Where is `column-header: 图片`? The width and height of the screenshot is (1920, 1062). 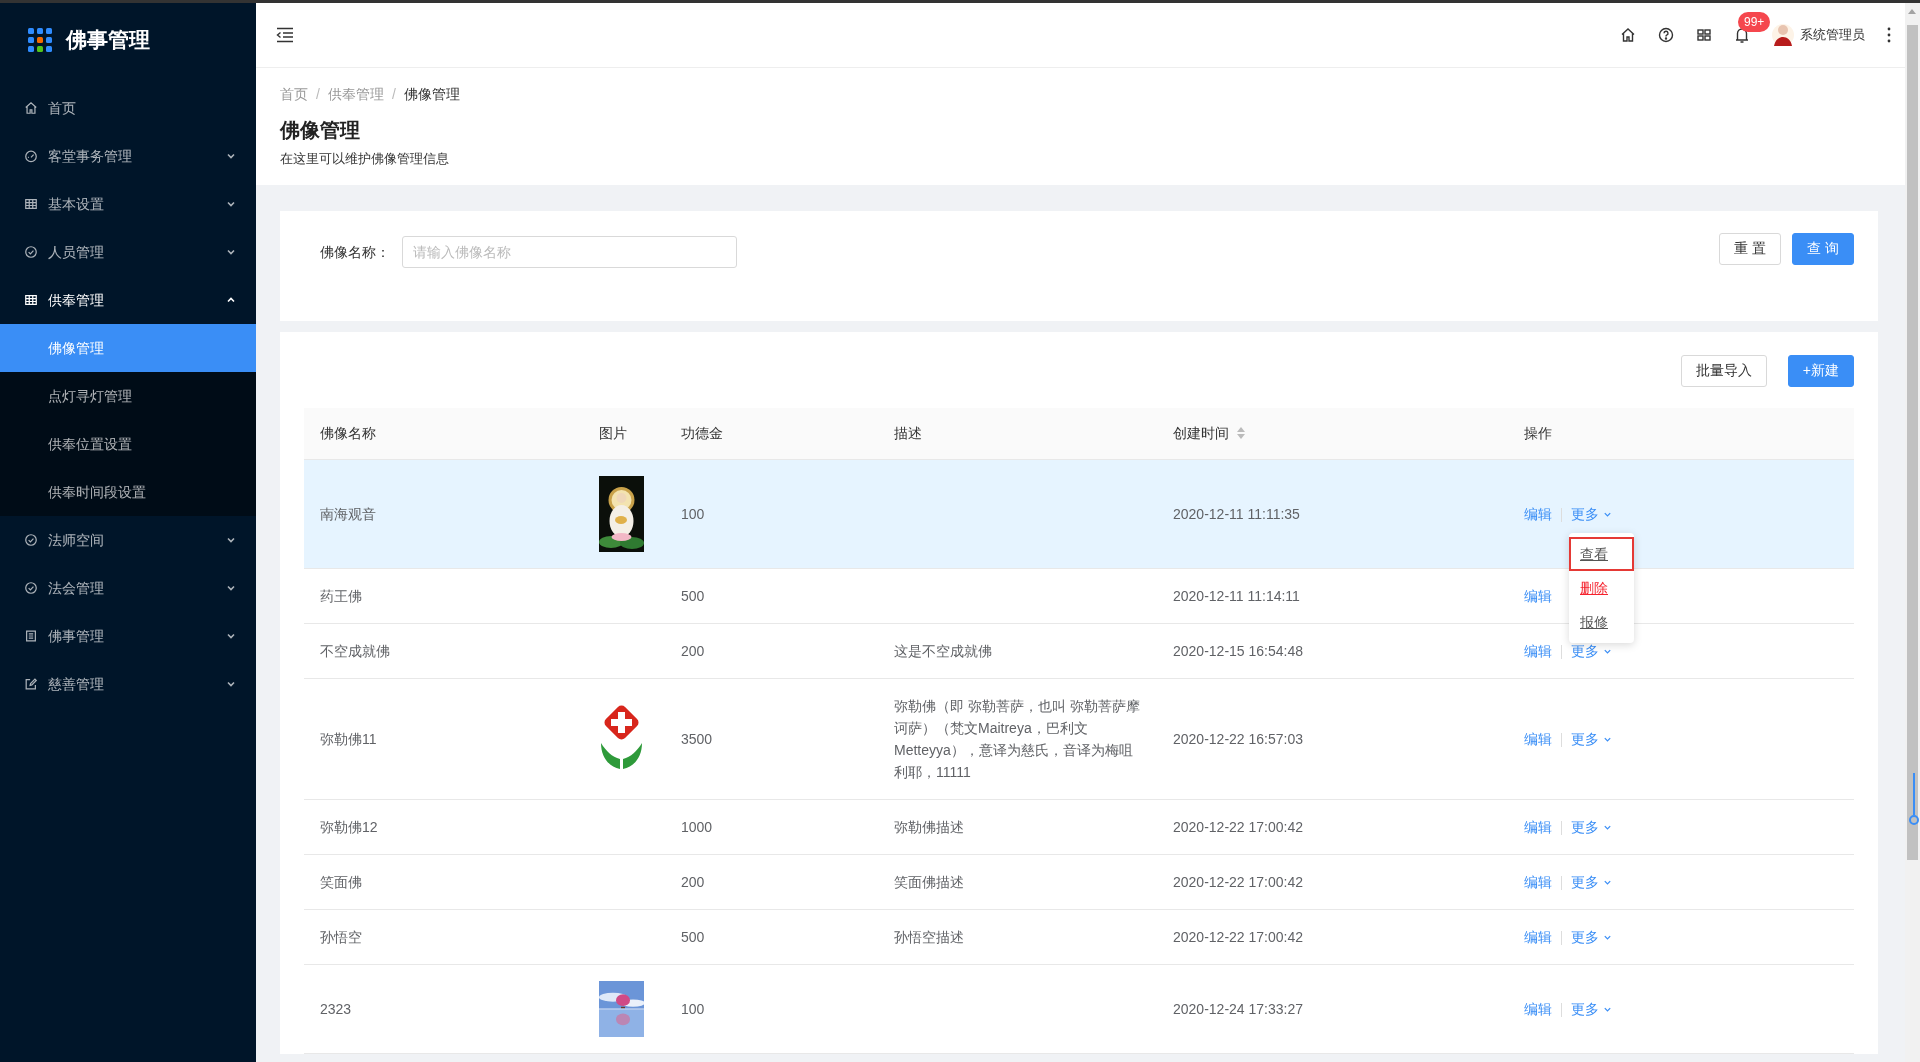
column-header: 图片 is located at coordinates (613, 433).